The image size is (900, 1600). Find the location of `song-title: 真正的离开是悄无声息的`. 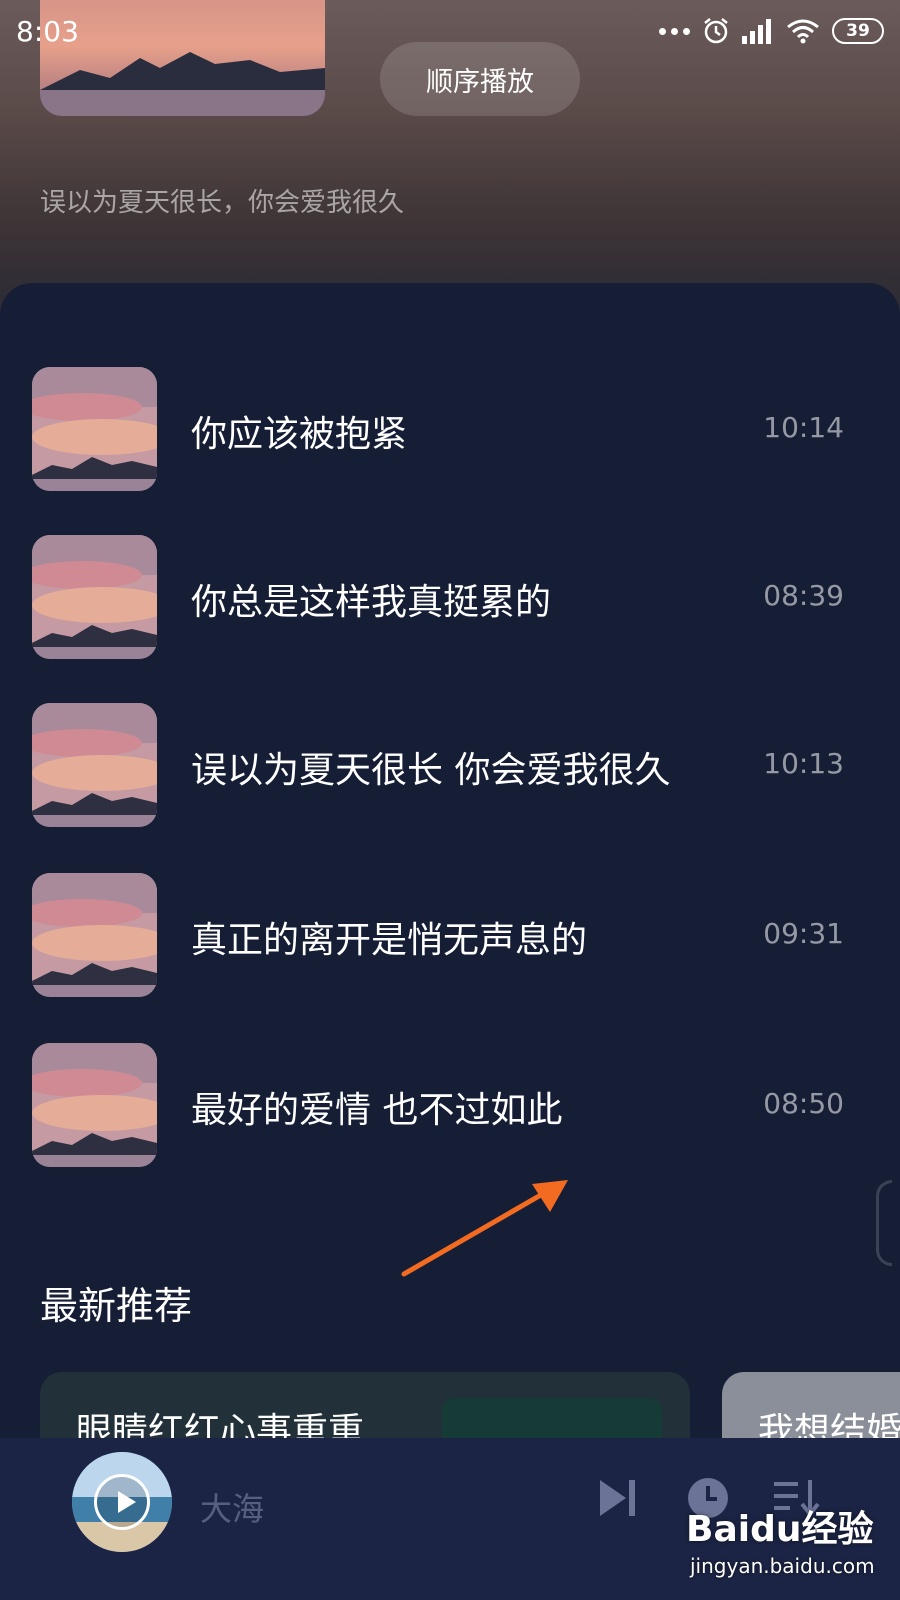

song-title: 真正的离开是悄无声息的 is located at coordinates (389, 940).